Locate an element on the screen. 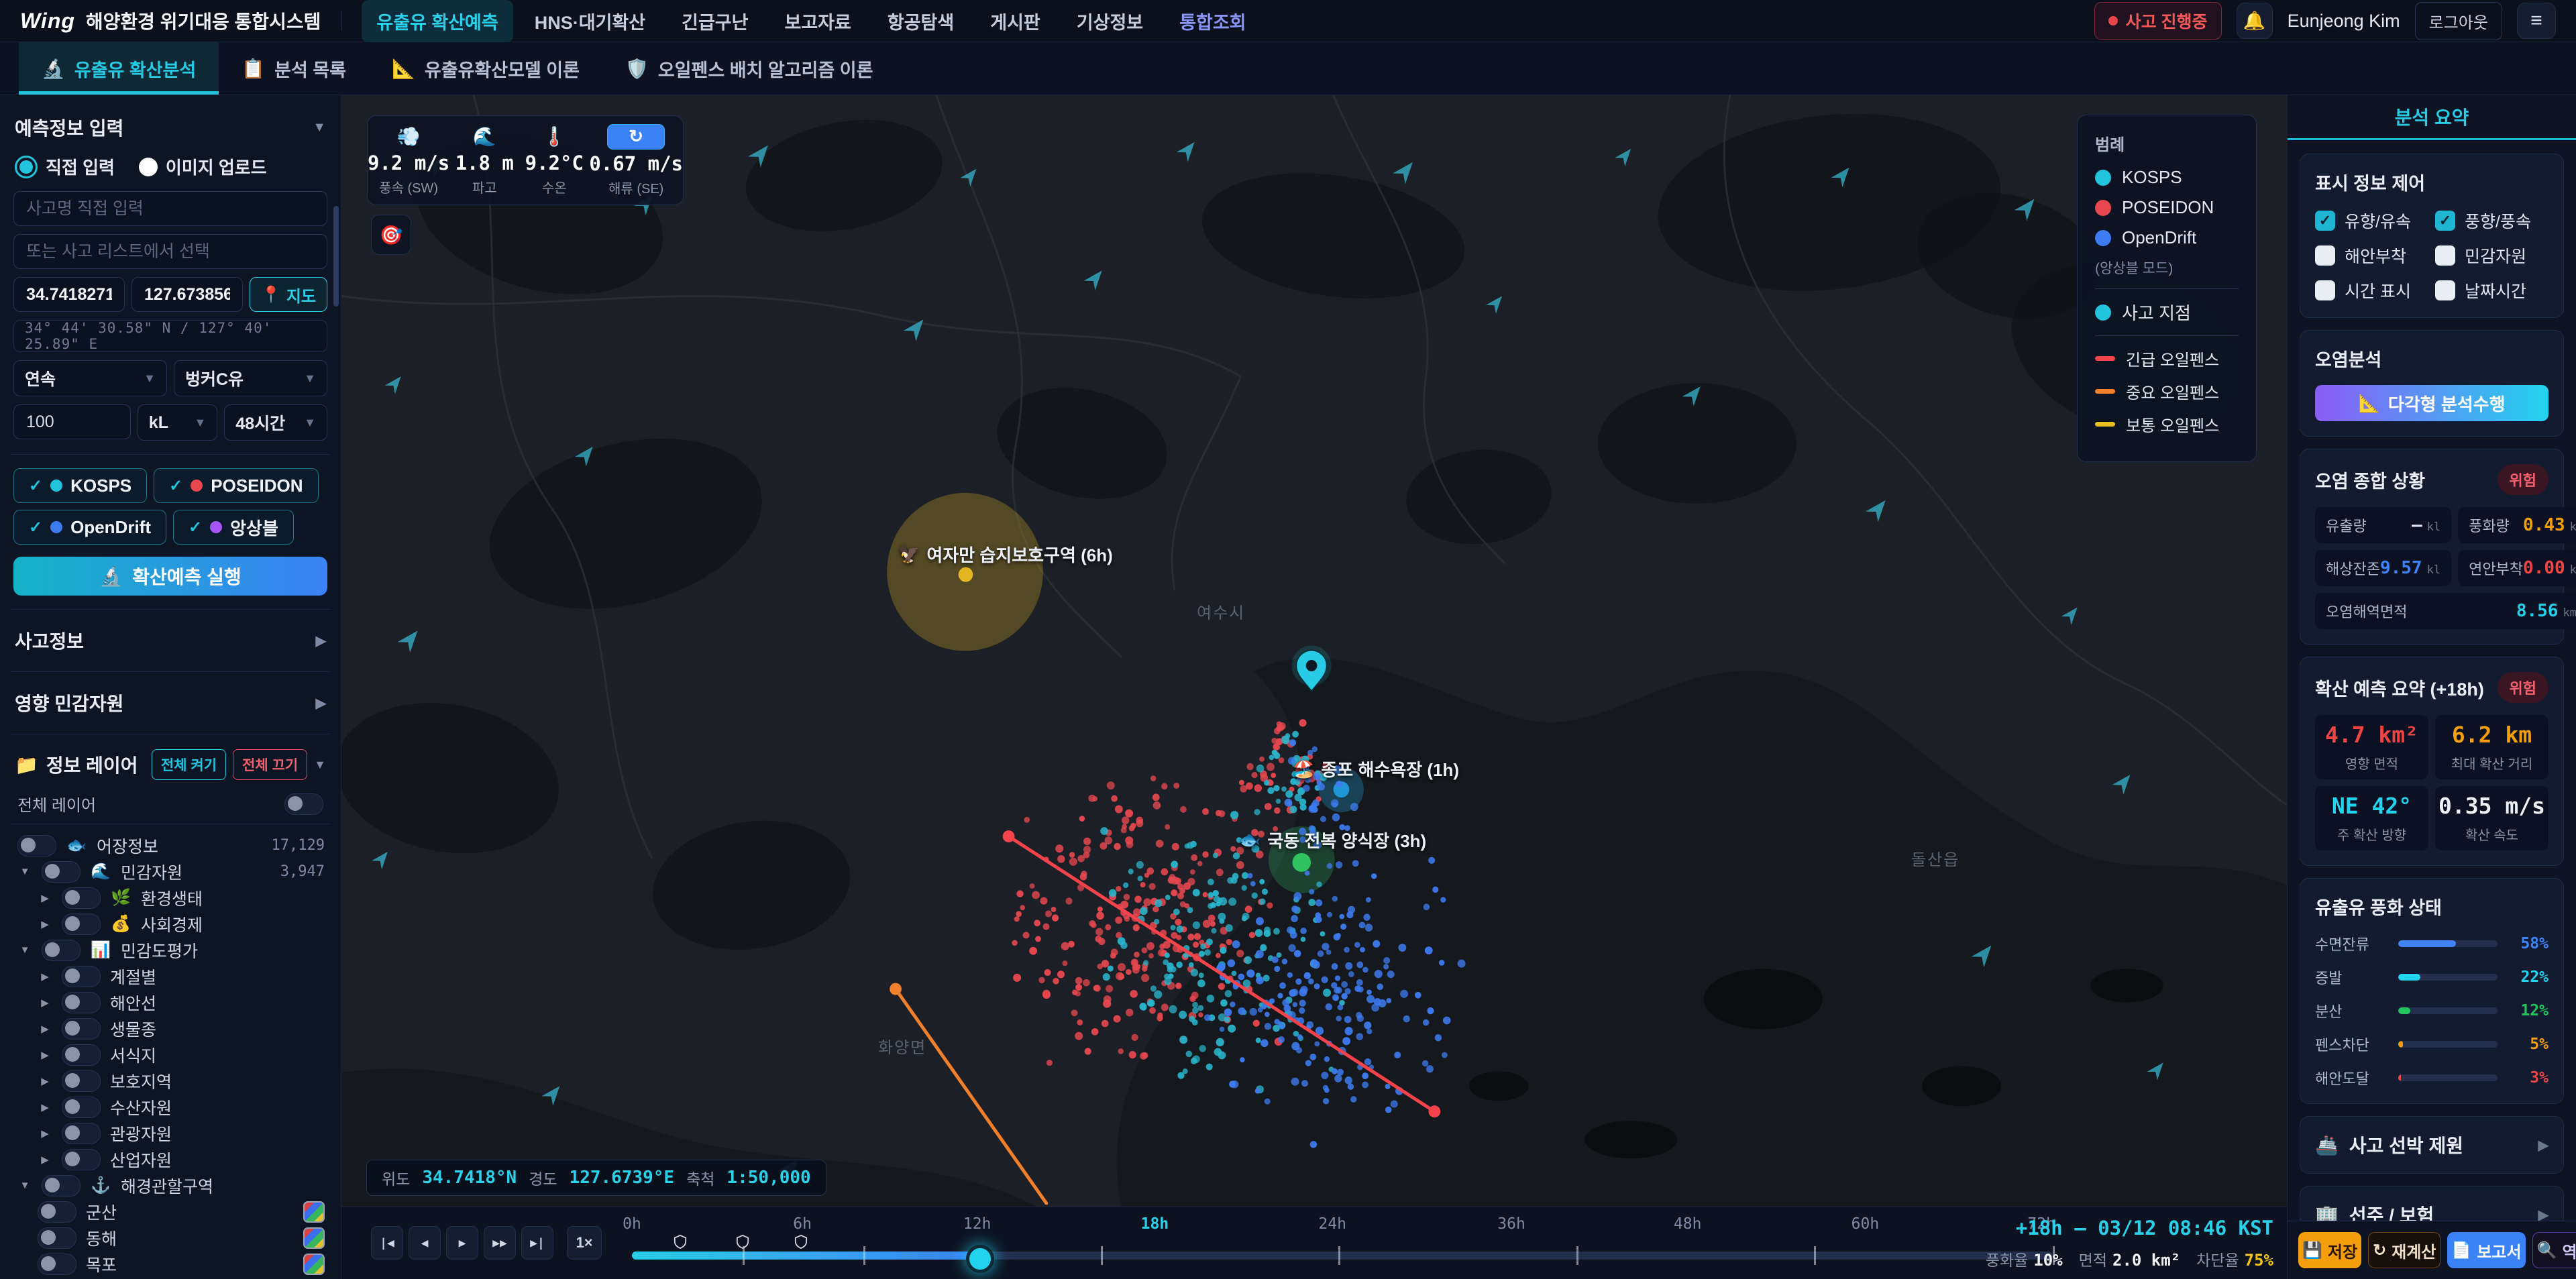 The height and width of the screenshot is (1279, 2576). tab-유출유 확산분석: 🔬 유출유 확산분석 is located at coordinates (119, 68).